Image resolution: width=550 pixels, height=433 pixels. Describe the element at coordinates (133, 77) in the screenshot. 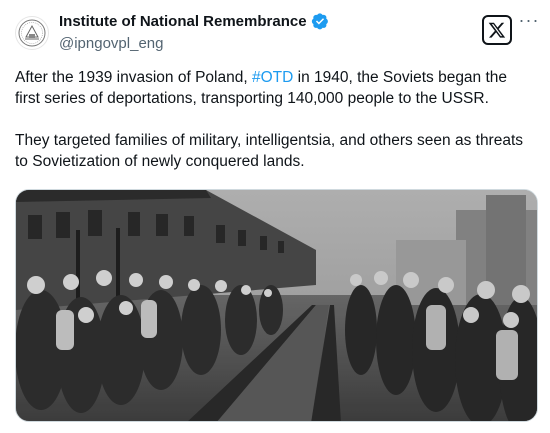

I see `tweet-text-segment: After the 1939 invasion of Poland,` at that location.